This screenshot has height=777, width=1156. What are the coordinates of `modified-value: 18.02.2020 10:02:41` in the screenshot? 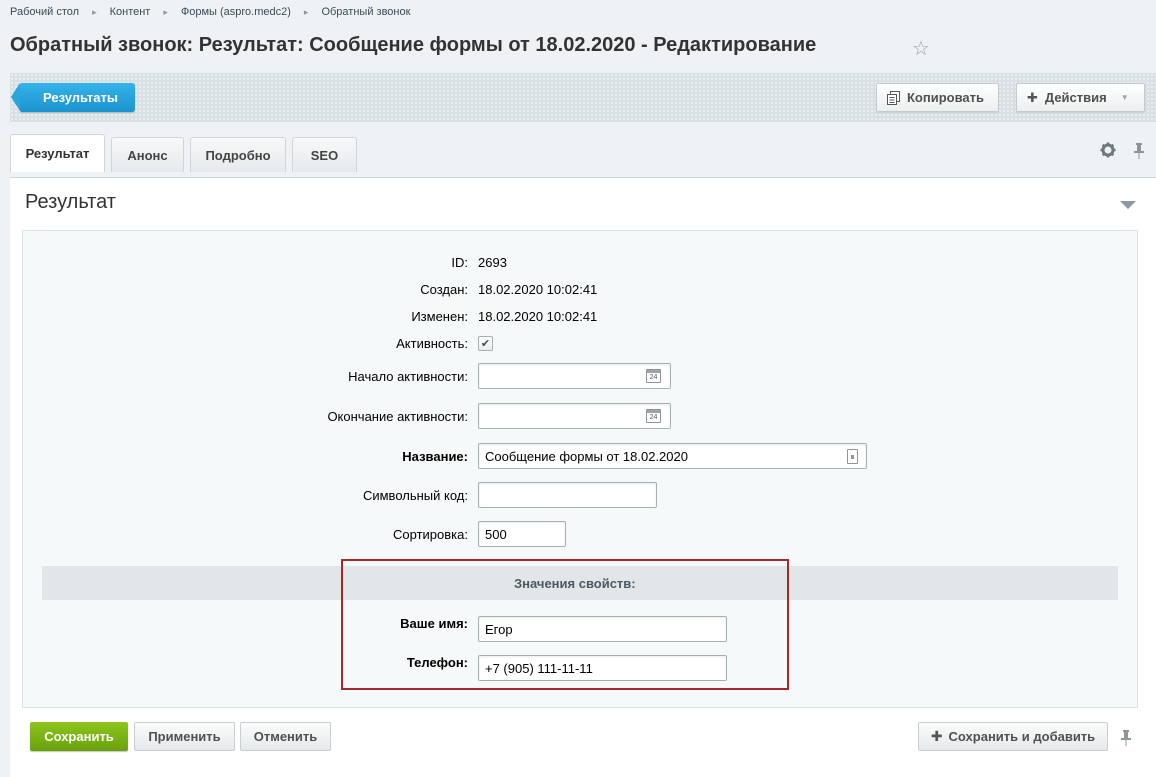 It's located at (538, 316).